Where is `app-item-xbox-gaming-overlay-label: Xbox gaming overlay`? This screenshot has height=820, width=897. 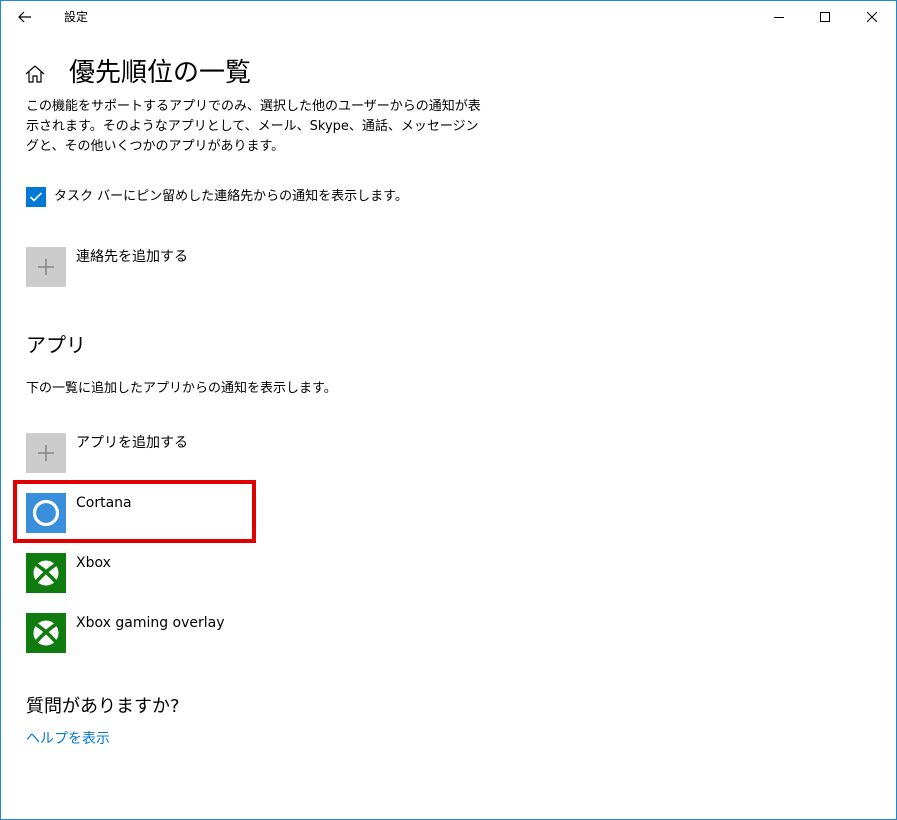
app-item-xbox-gaming-overlay-label: Xbox gaming overlay is located at coordinates (150, 623).